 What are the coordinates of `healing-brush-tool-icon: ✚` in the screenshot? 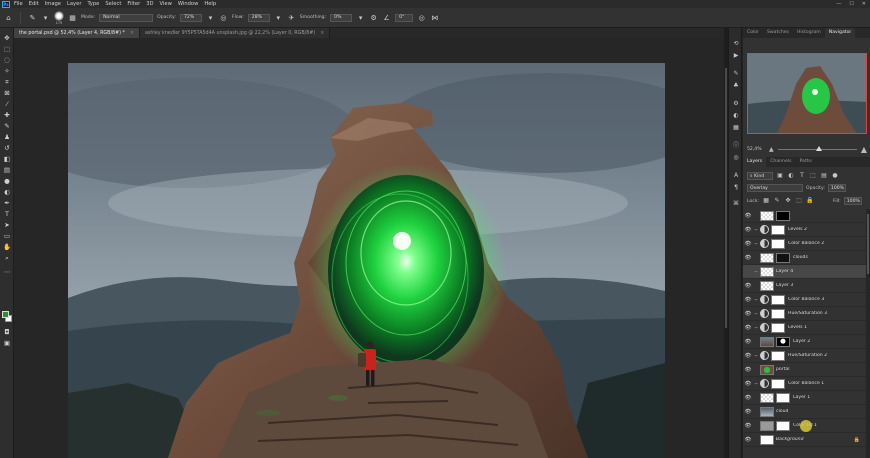 It's located at (7, 115).